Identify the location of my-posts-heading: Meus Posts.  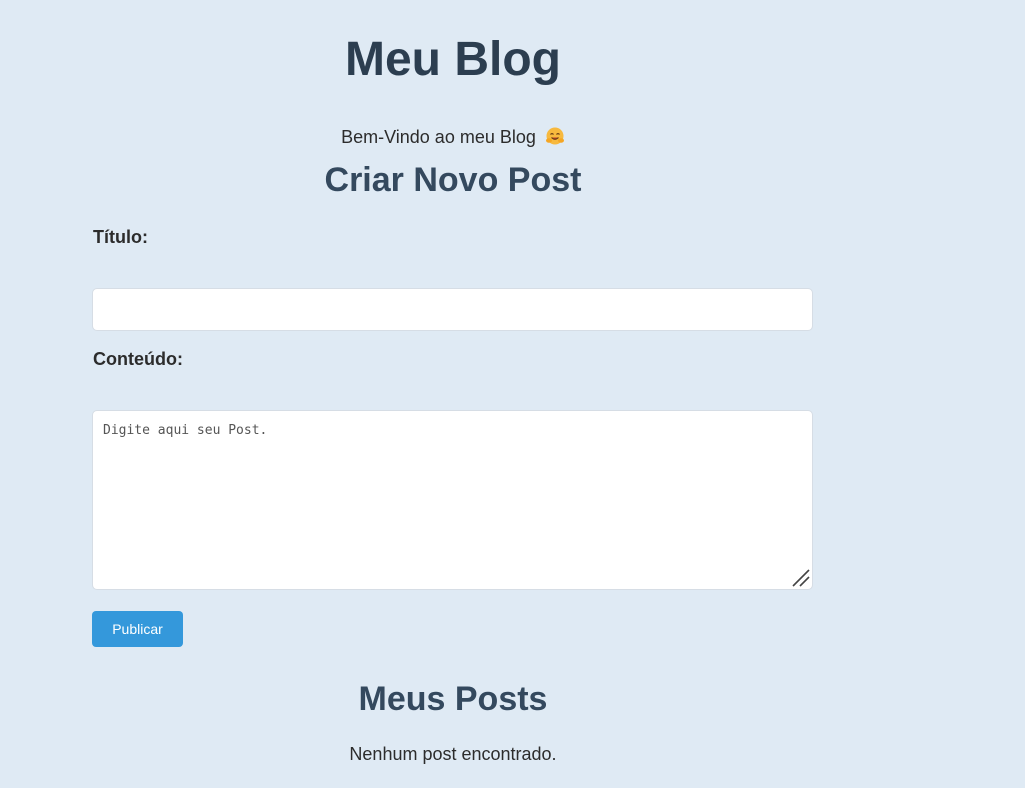
(453, 699).